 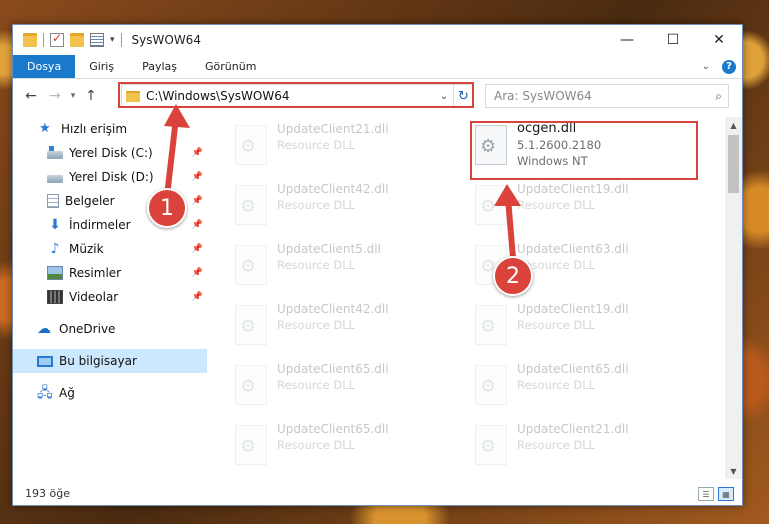 I want to click on search-placeholder: Ara: SysWOW64, so click(x=543, y=96).